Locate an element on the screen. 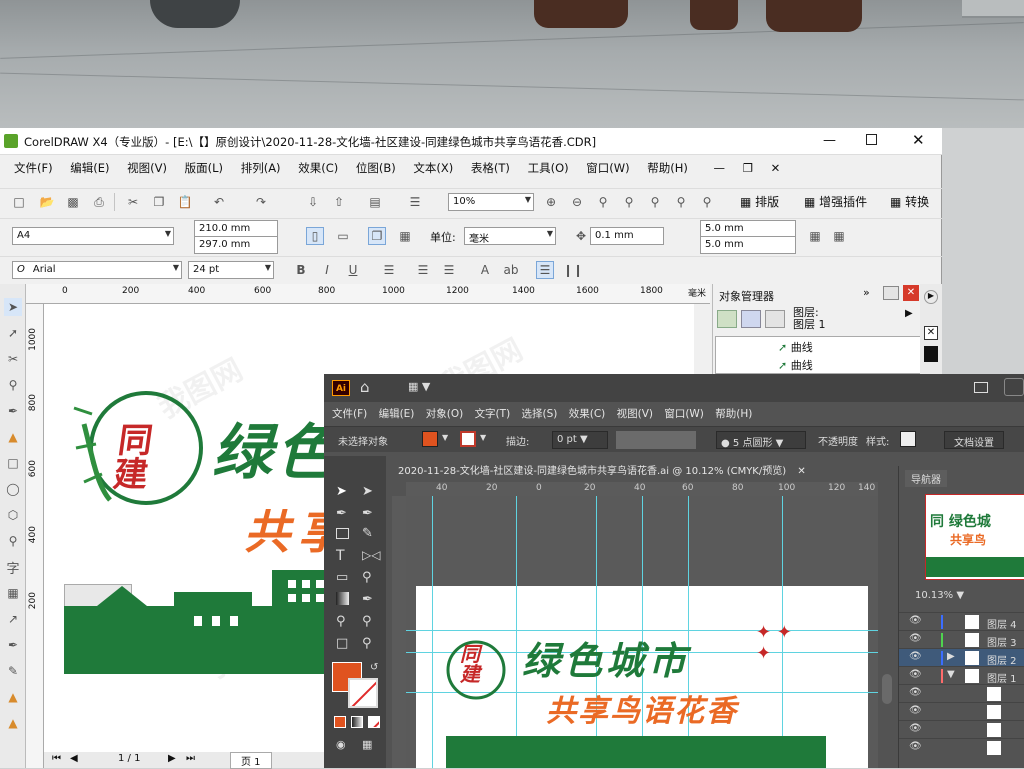  polygon-tool-icon: ⬡ is located at coordinates (13, 515).